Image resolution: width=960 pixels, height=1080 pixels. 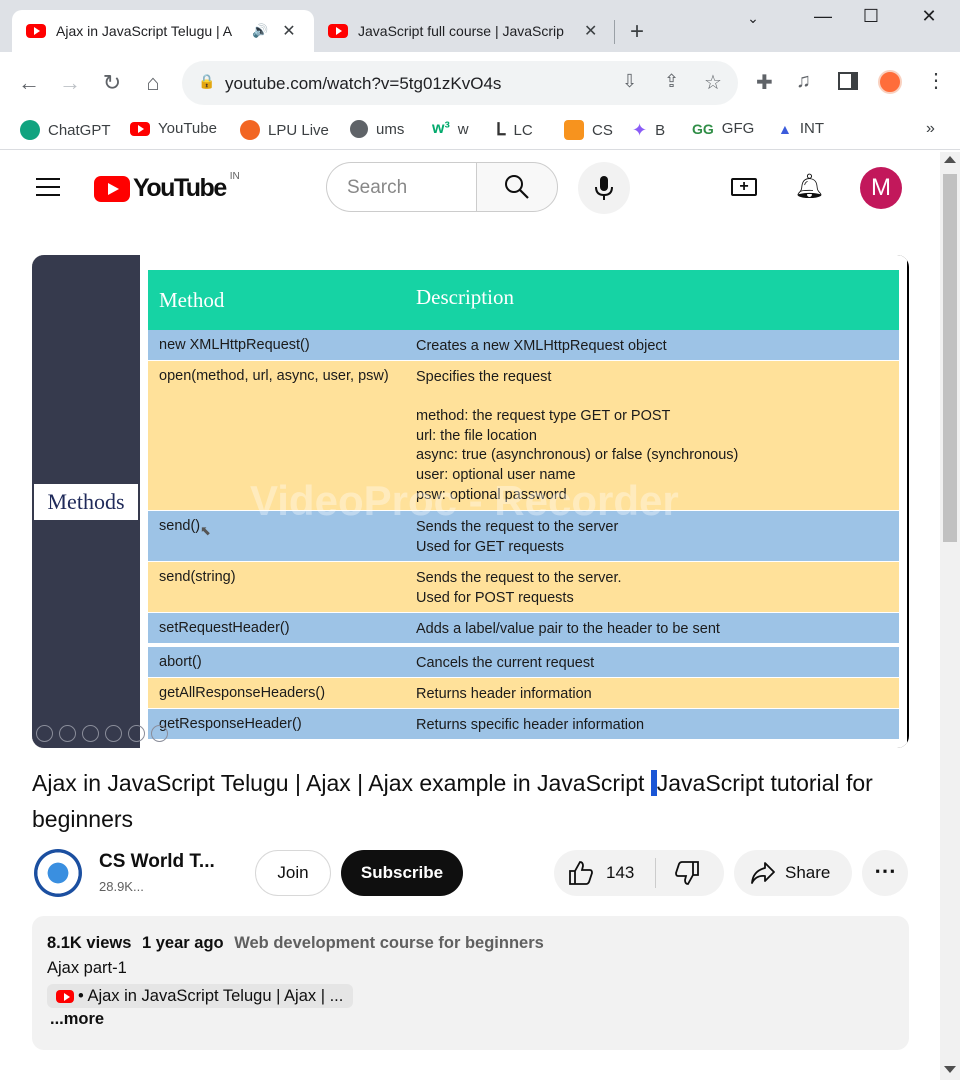 What do you see at coordinates (173, 128) in the screenshot?
I see `bookmark-youtube: YouTube` at bounding box center [173, 128].